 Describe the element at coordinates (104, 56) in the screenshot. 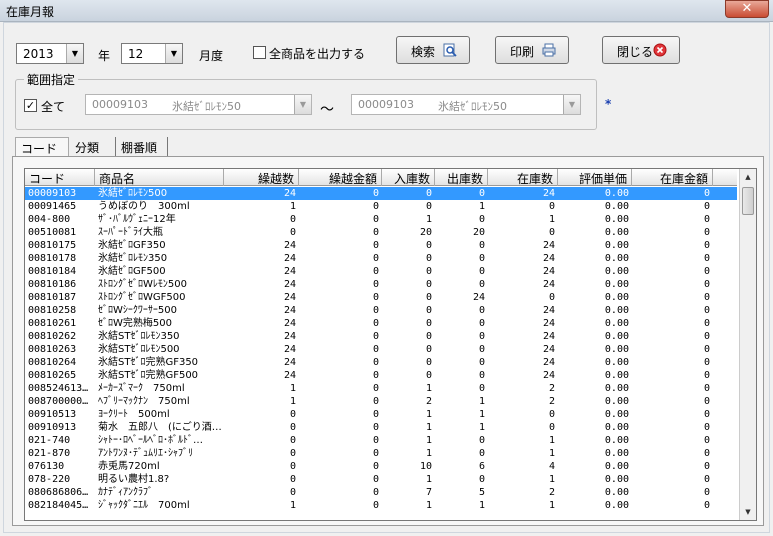

I see `year-label: 年` at that location.